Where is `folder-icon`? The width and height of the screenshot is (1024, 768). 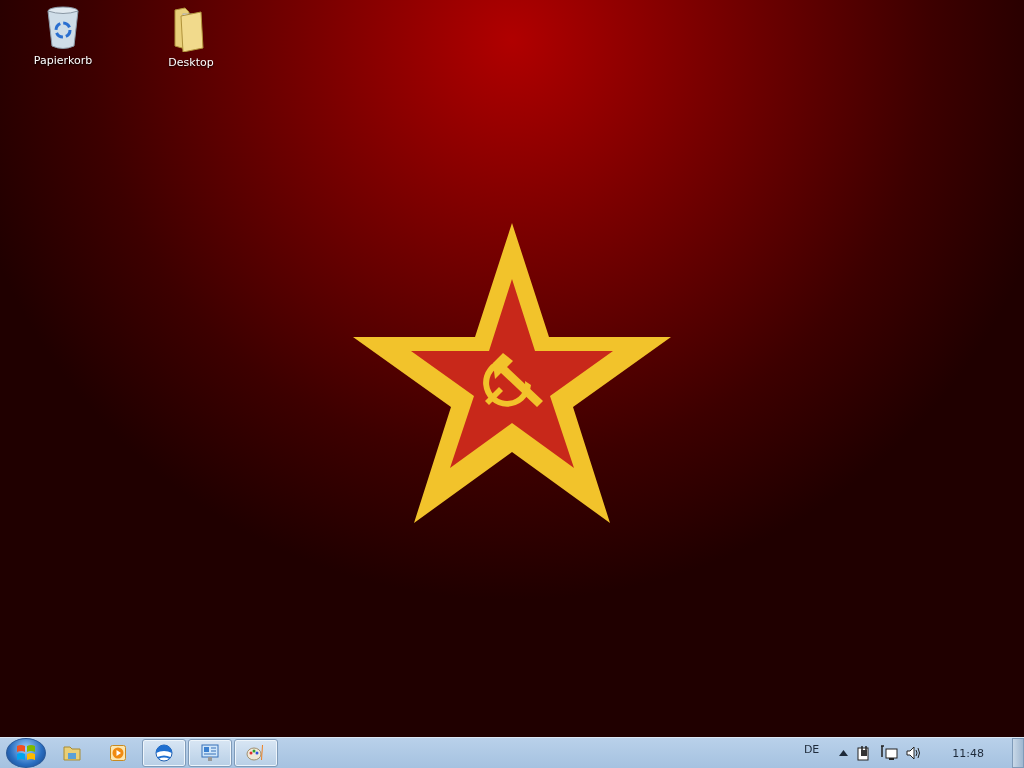
folder-icon is located at coordinates (72, 753).